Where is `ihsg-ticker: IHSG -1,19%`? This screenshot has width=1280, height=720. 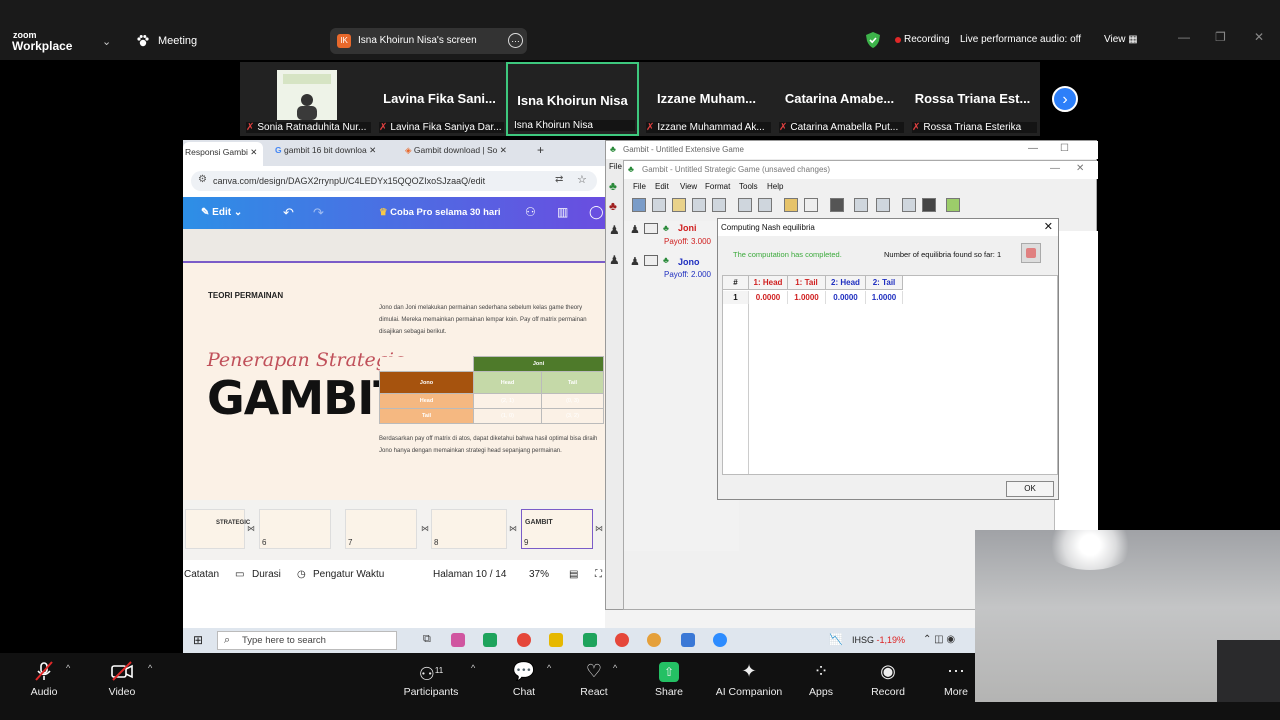 ihsg-ticker: IHSG -1,19% is located at coordinates (878, 640).